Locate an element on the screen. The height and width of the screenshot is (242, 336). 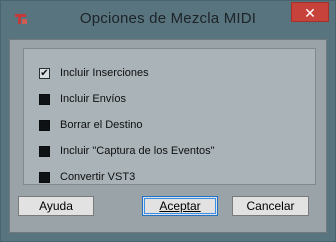
accept-label: Aceptar is located at coordinates (180, 206).